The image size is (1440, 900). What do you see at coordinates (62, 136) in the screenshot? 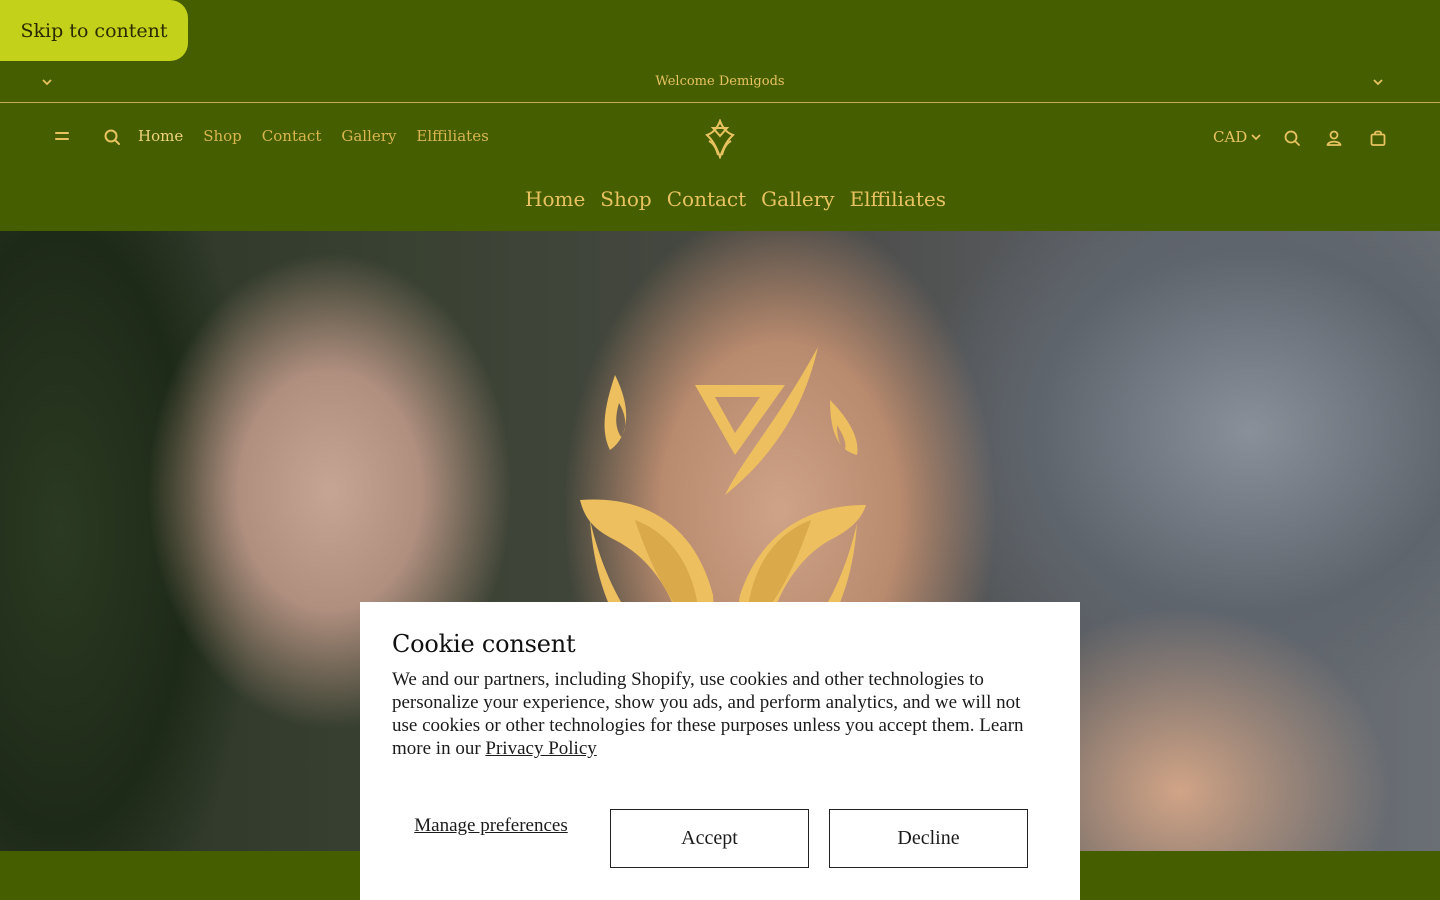
I see `menu-icon` at bounding box center [62, 136].